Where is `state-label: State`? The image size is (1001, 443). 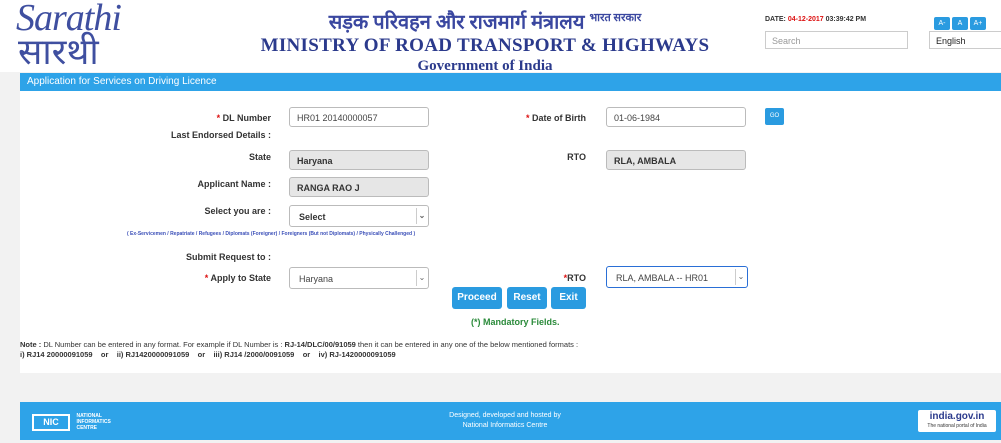
state-label: State is located at coordinates (259, 157).